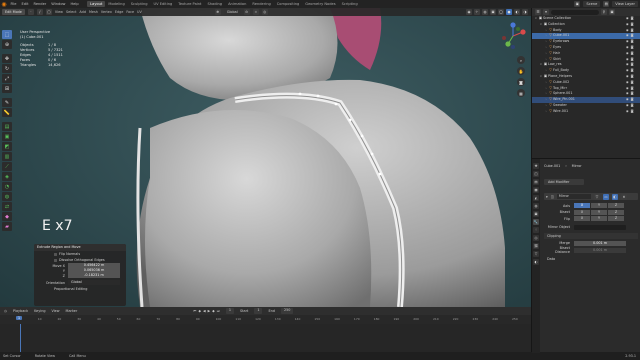  Describe the element at coordinates (7, 88) in the screenshot. I see `transform-tool-icon: ⊞` at that location.